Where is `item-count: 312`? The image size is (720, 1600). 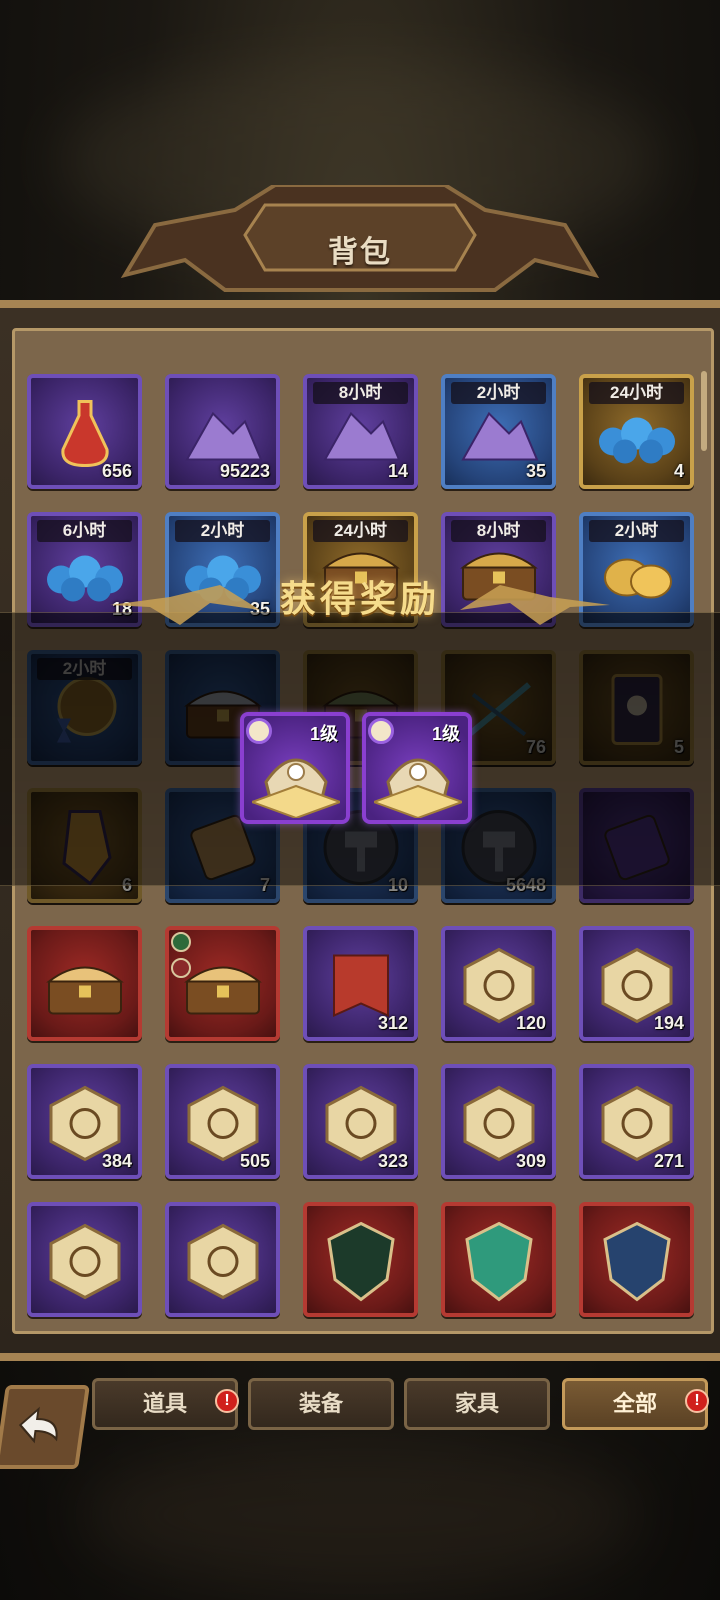 item-count: 312 is located at coordinates (392, 1023).